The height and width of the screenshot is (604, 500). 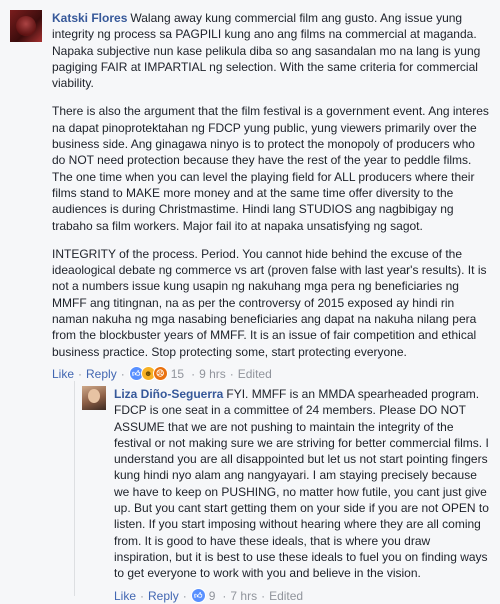 I want to click on avatar-logo, so click(x=26, y=26).